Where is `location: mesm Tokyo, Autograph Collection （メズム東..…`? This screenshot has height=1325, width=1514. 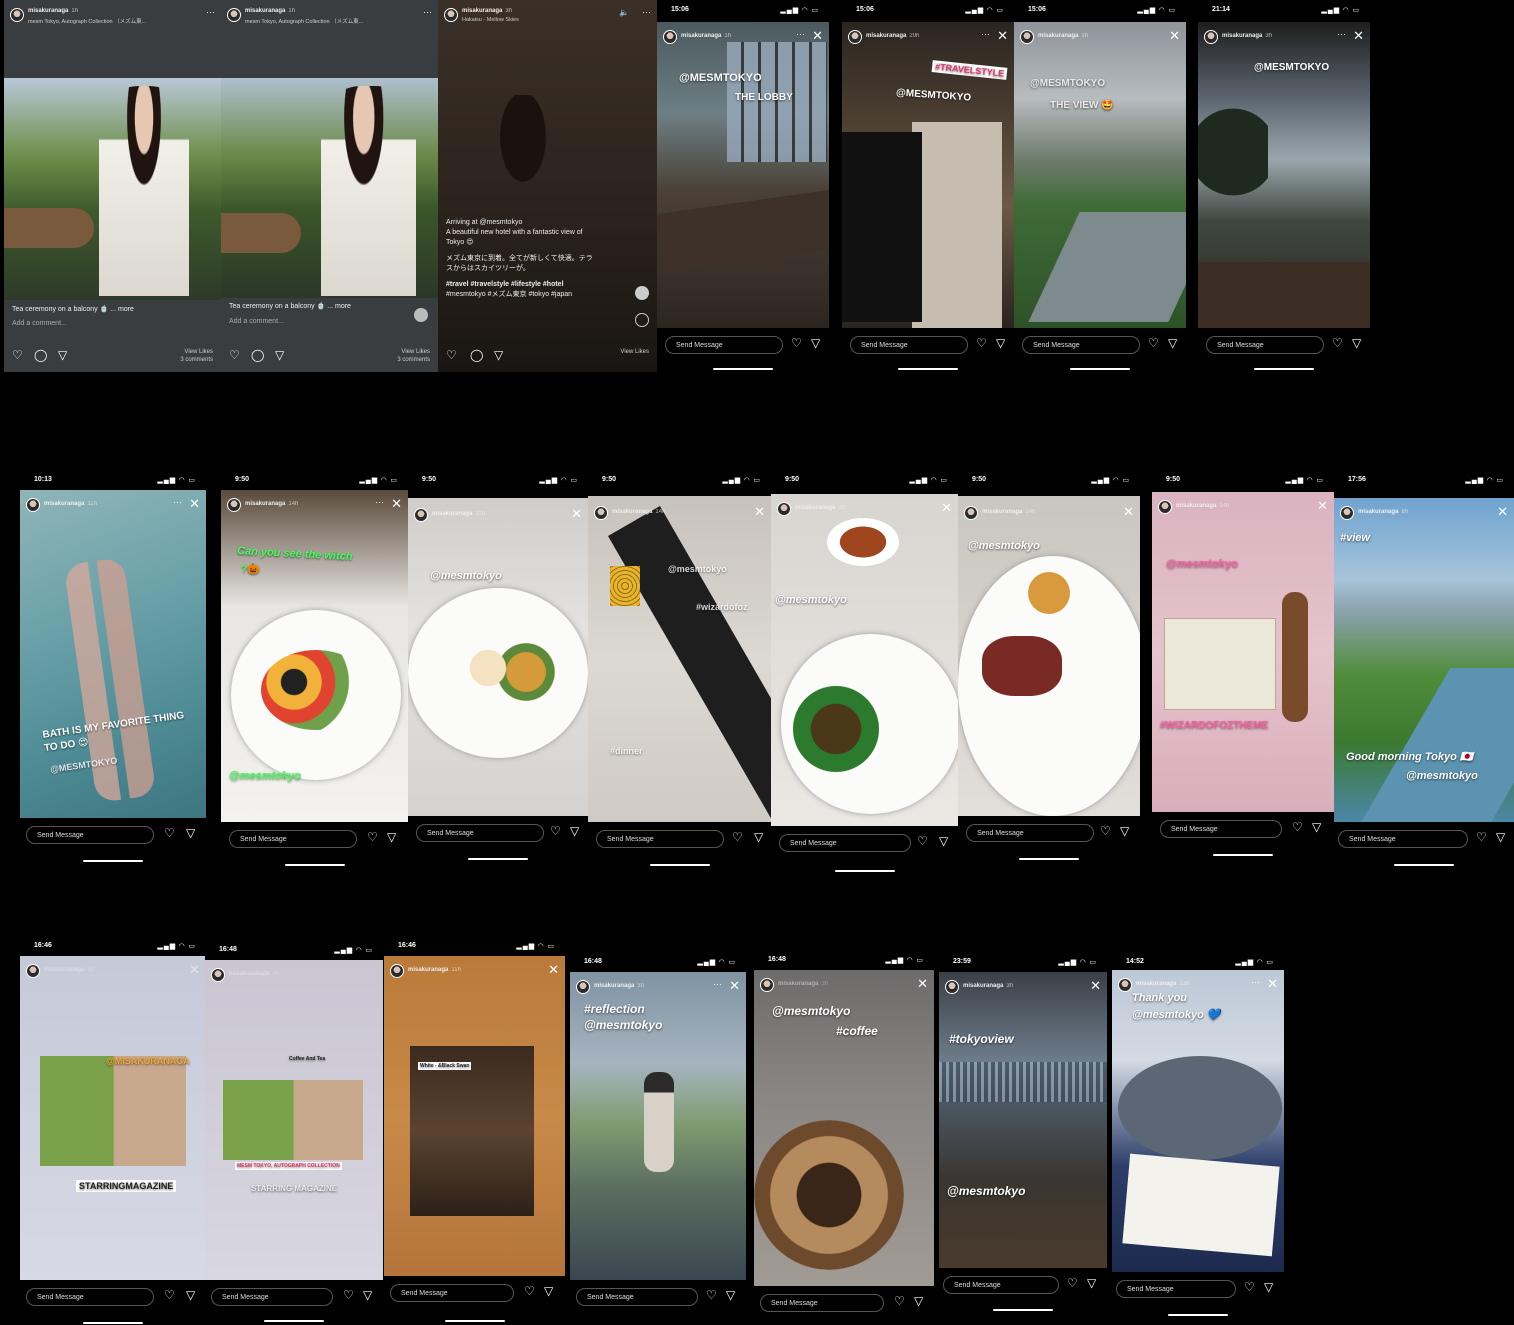 location: mesm Tokyo, Autograph Collection （メズム東..… is located at coordinates (304, 21).